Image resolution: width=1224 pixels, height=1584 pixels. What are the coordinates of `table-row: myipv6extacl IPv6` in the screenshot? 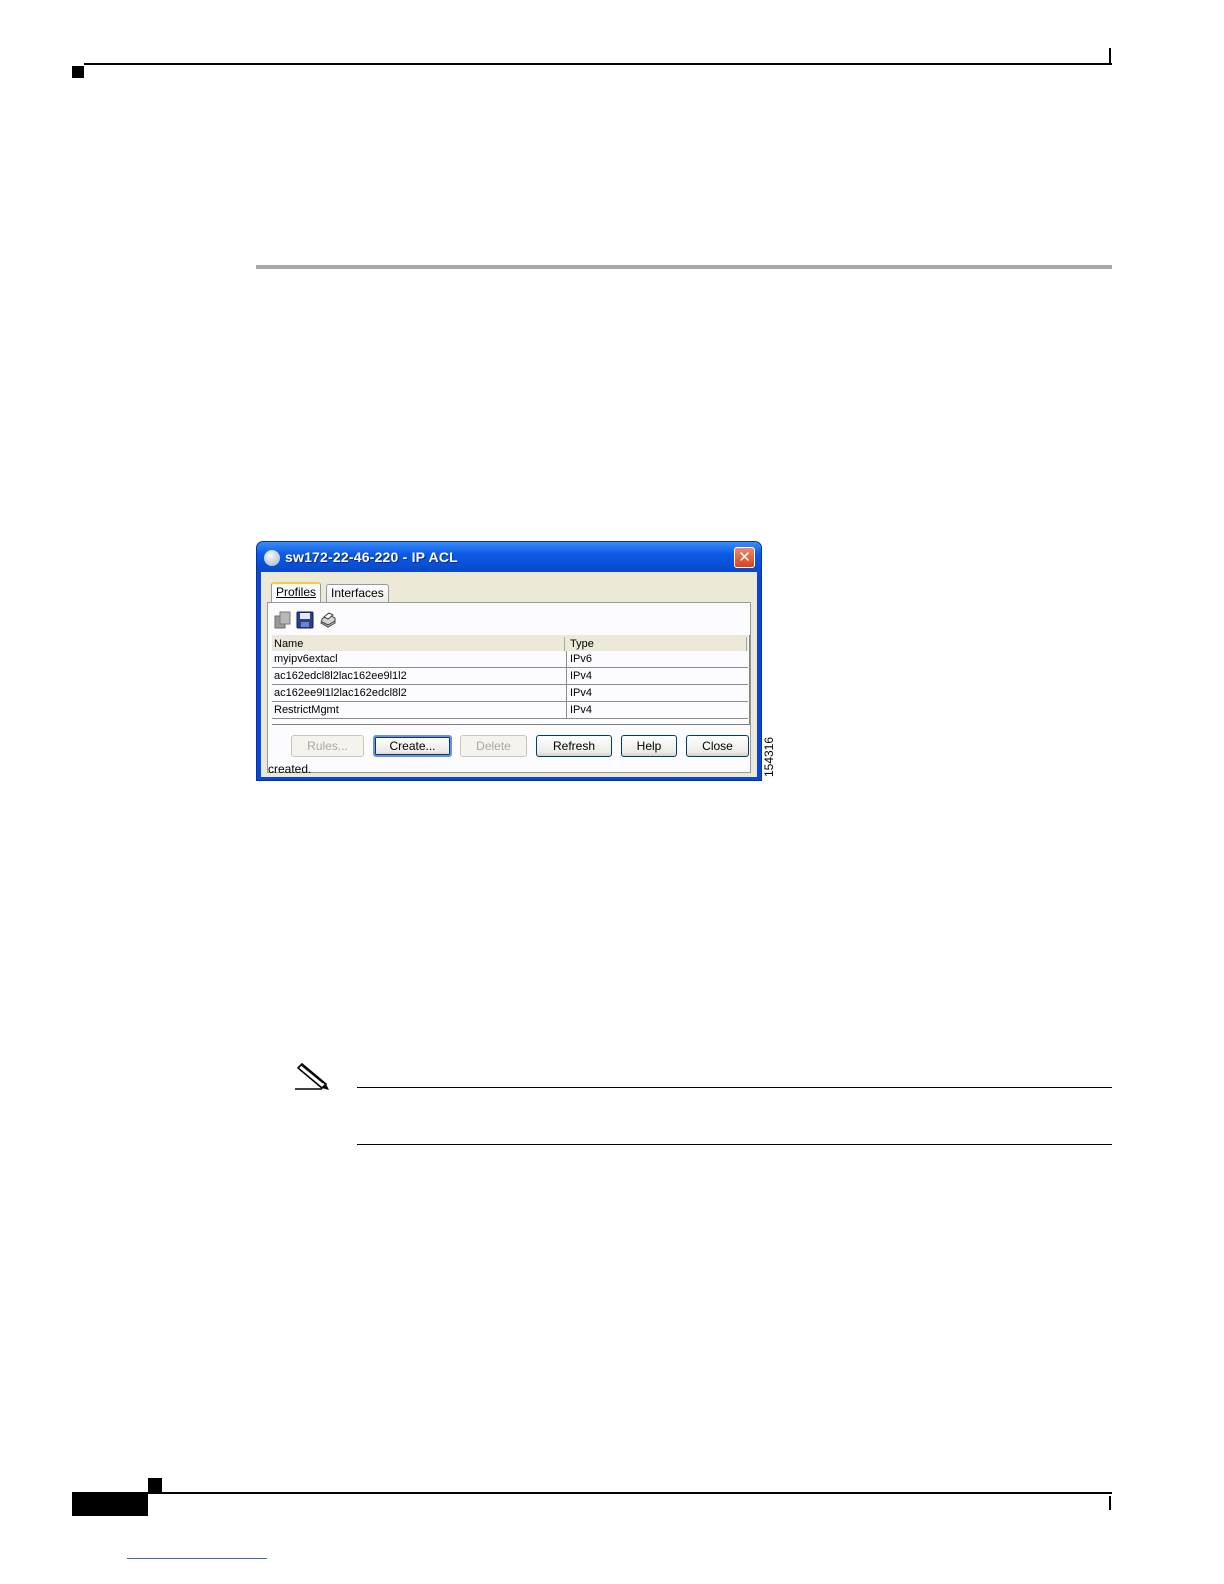 It's located at (510, 659).